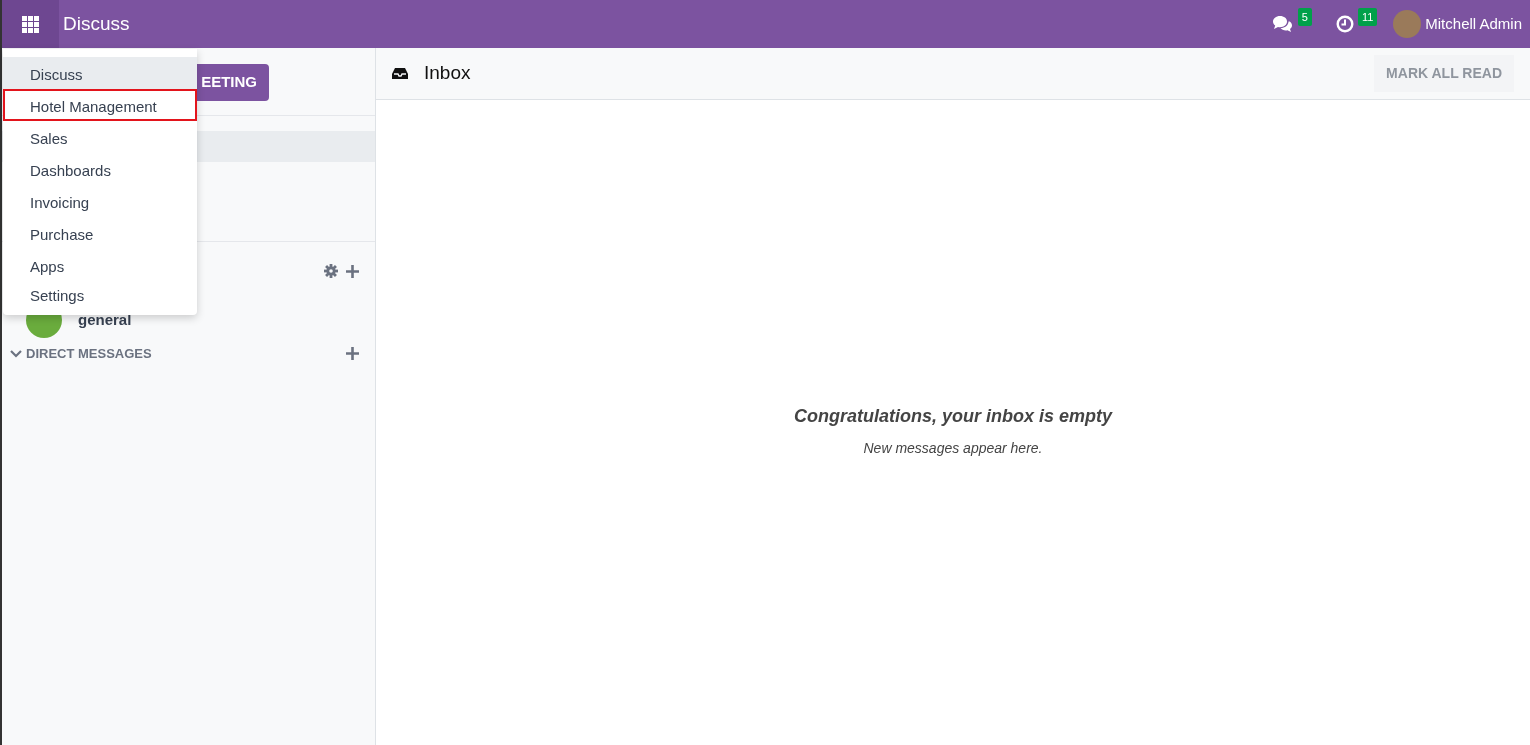 The height and width of the screenshot is (745, 1530). I want to click on apps-grid-icon, so click(30, 24).